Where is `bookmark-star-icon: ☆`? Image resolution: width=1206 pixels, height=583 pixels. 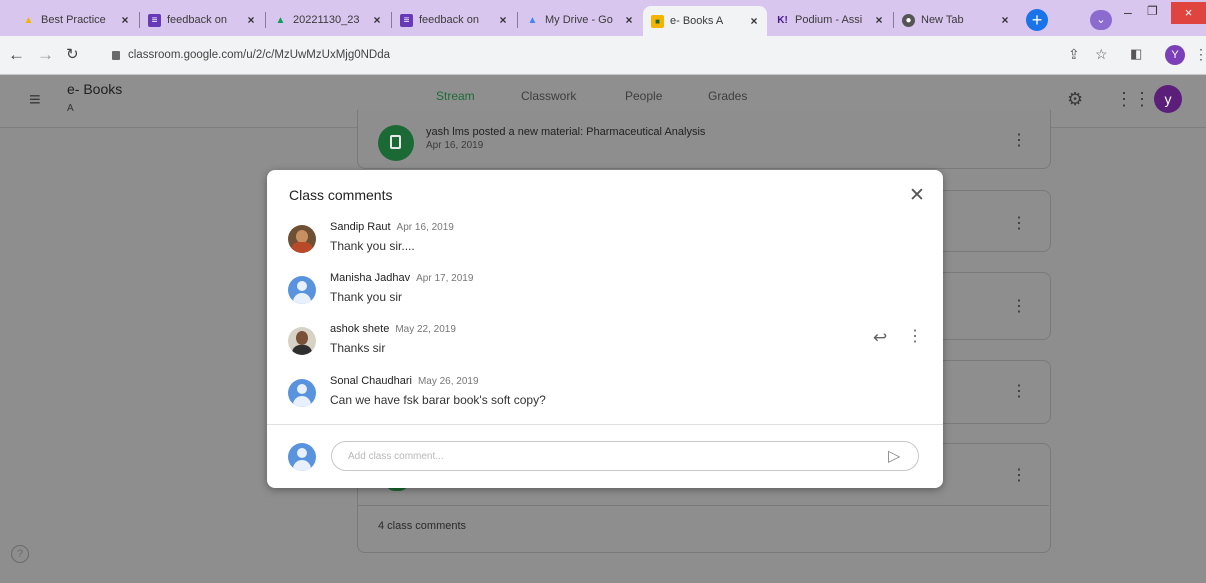
bookmark-star-icon: ☆ is located at coordinates (1101, 54).